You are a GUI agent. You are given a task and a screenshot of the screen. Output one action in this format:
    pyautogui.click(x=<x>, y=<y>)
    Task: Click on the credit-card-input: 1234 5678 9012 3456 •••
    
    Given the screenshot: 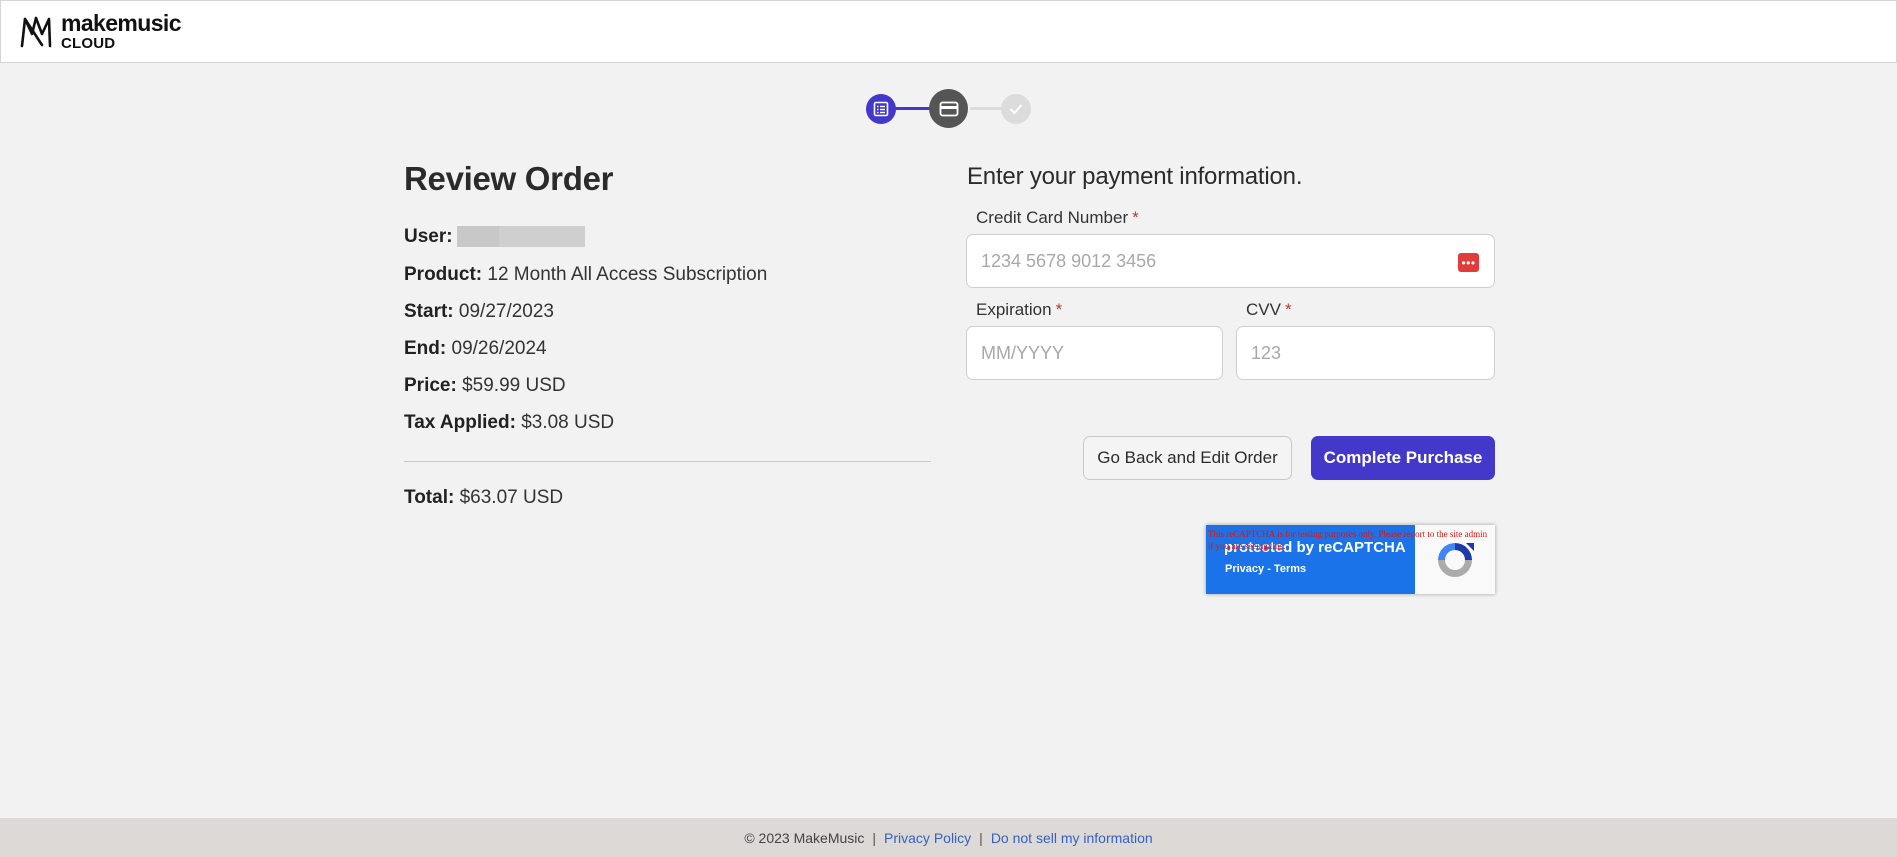 What is the action you would take?
    pyautogui.click(x=1230, y=261)
    